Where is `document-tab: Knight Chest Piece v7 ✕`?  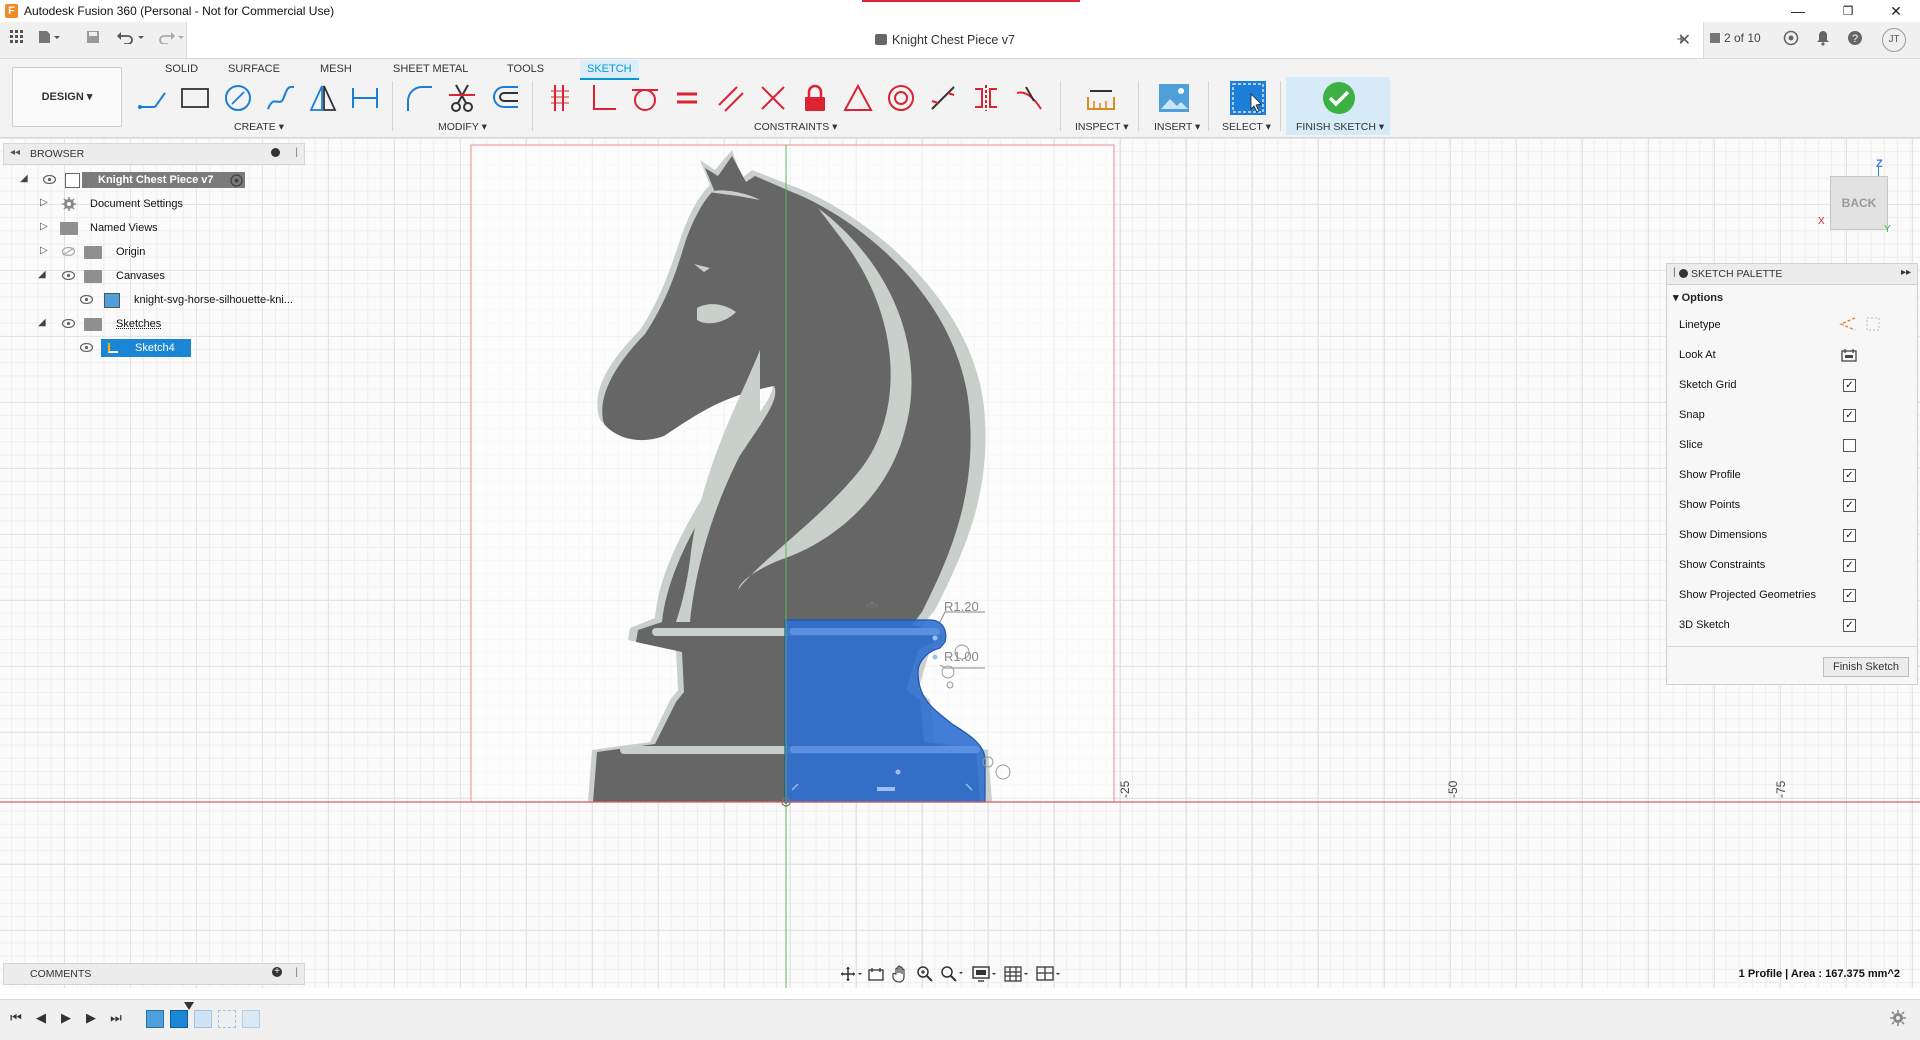 document-tab: Knight Chest Piece v7 ✕ is located at coordinates (945, 40).